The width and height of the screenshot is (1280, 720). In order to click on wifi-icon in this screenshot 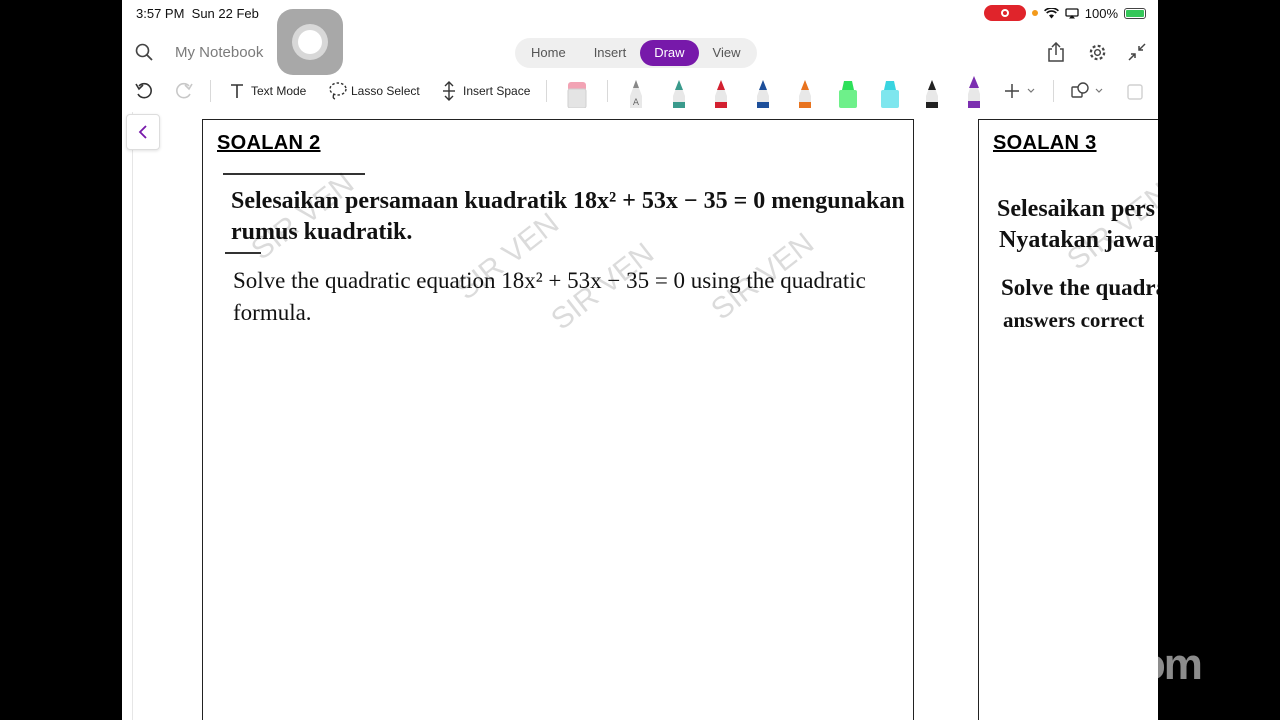, I will do `click(1051, 12)`.